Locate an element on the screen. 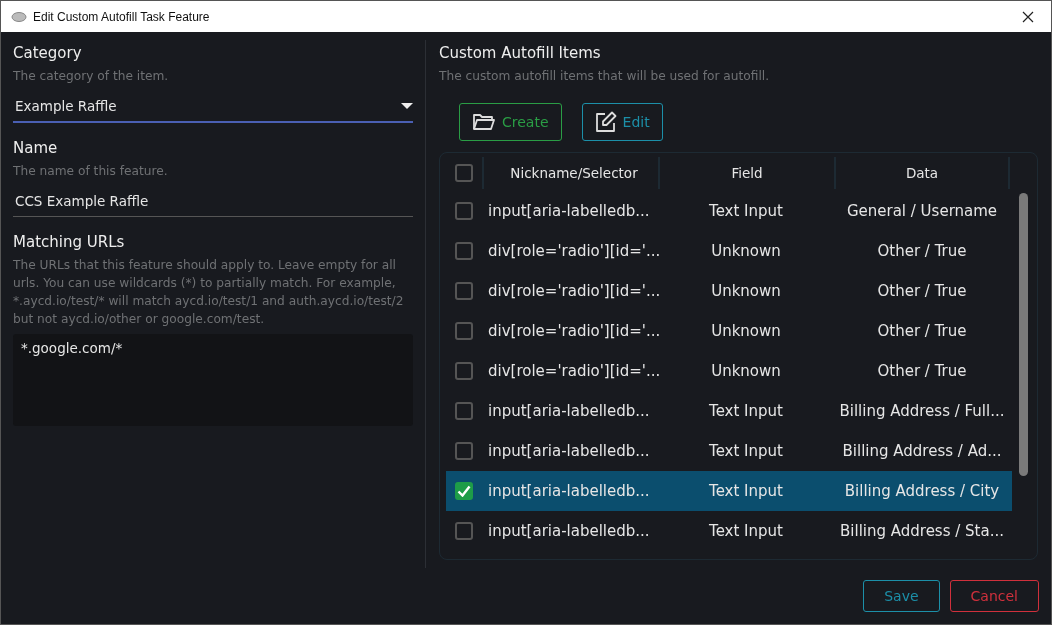 The width and height of the screenshot is (1052, 625). category-dropdown: Example Raffle is located at coordinates (213, 107).